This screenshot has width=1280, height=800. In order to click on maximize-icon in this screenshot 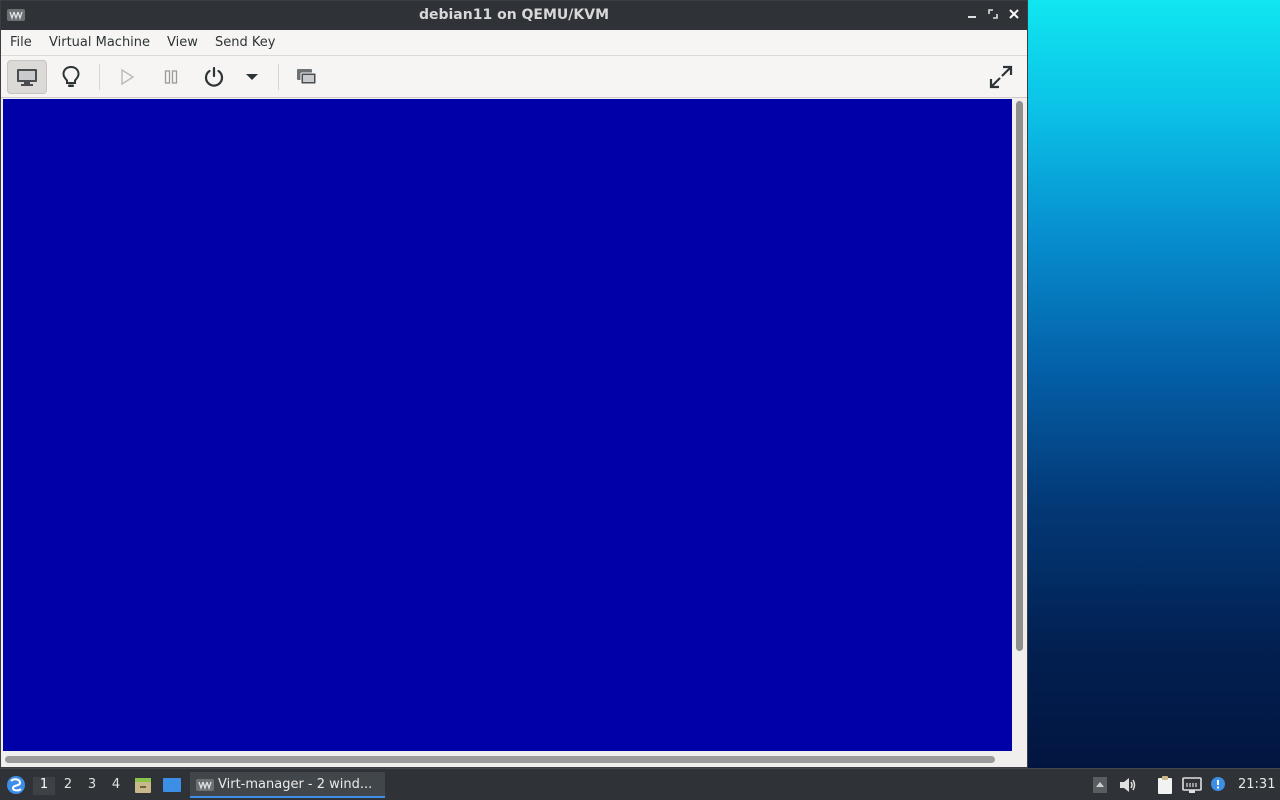, I will do `click(993, 14)`.